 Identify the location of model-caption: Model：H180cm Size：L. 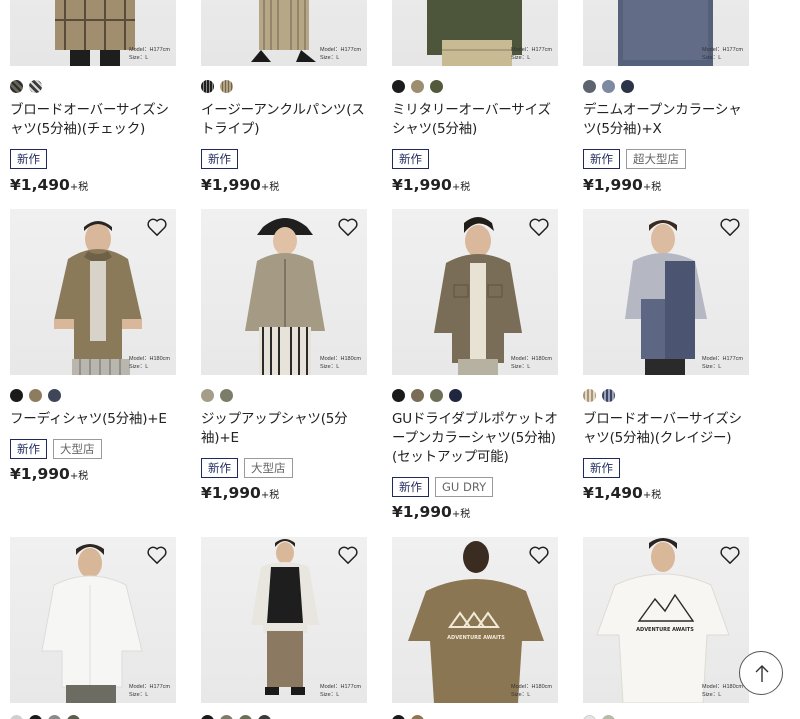
(531, 363).